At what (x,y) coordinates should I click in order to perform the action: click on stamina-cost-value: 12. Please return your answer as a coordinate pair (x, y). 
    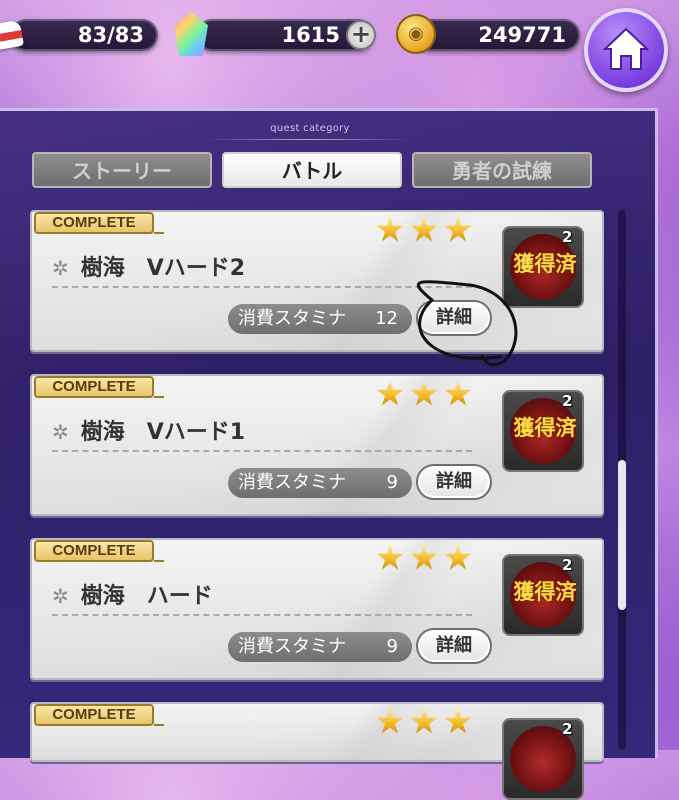
    Looking at the image, I should click on (386, 318).